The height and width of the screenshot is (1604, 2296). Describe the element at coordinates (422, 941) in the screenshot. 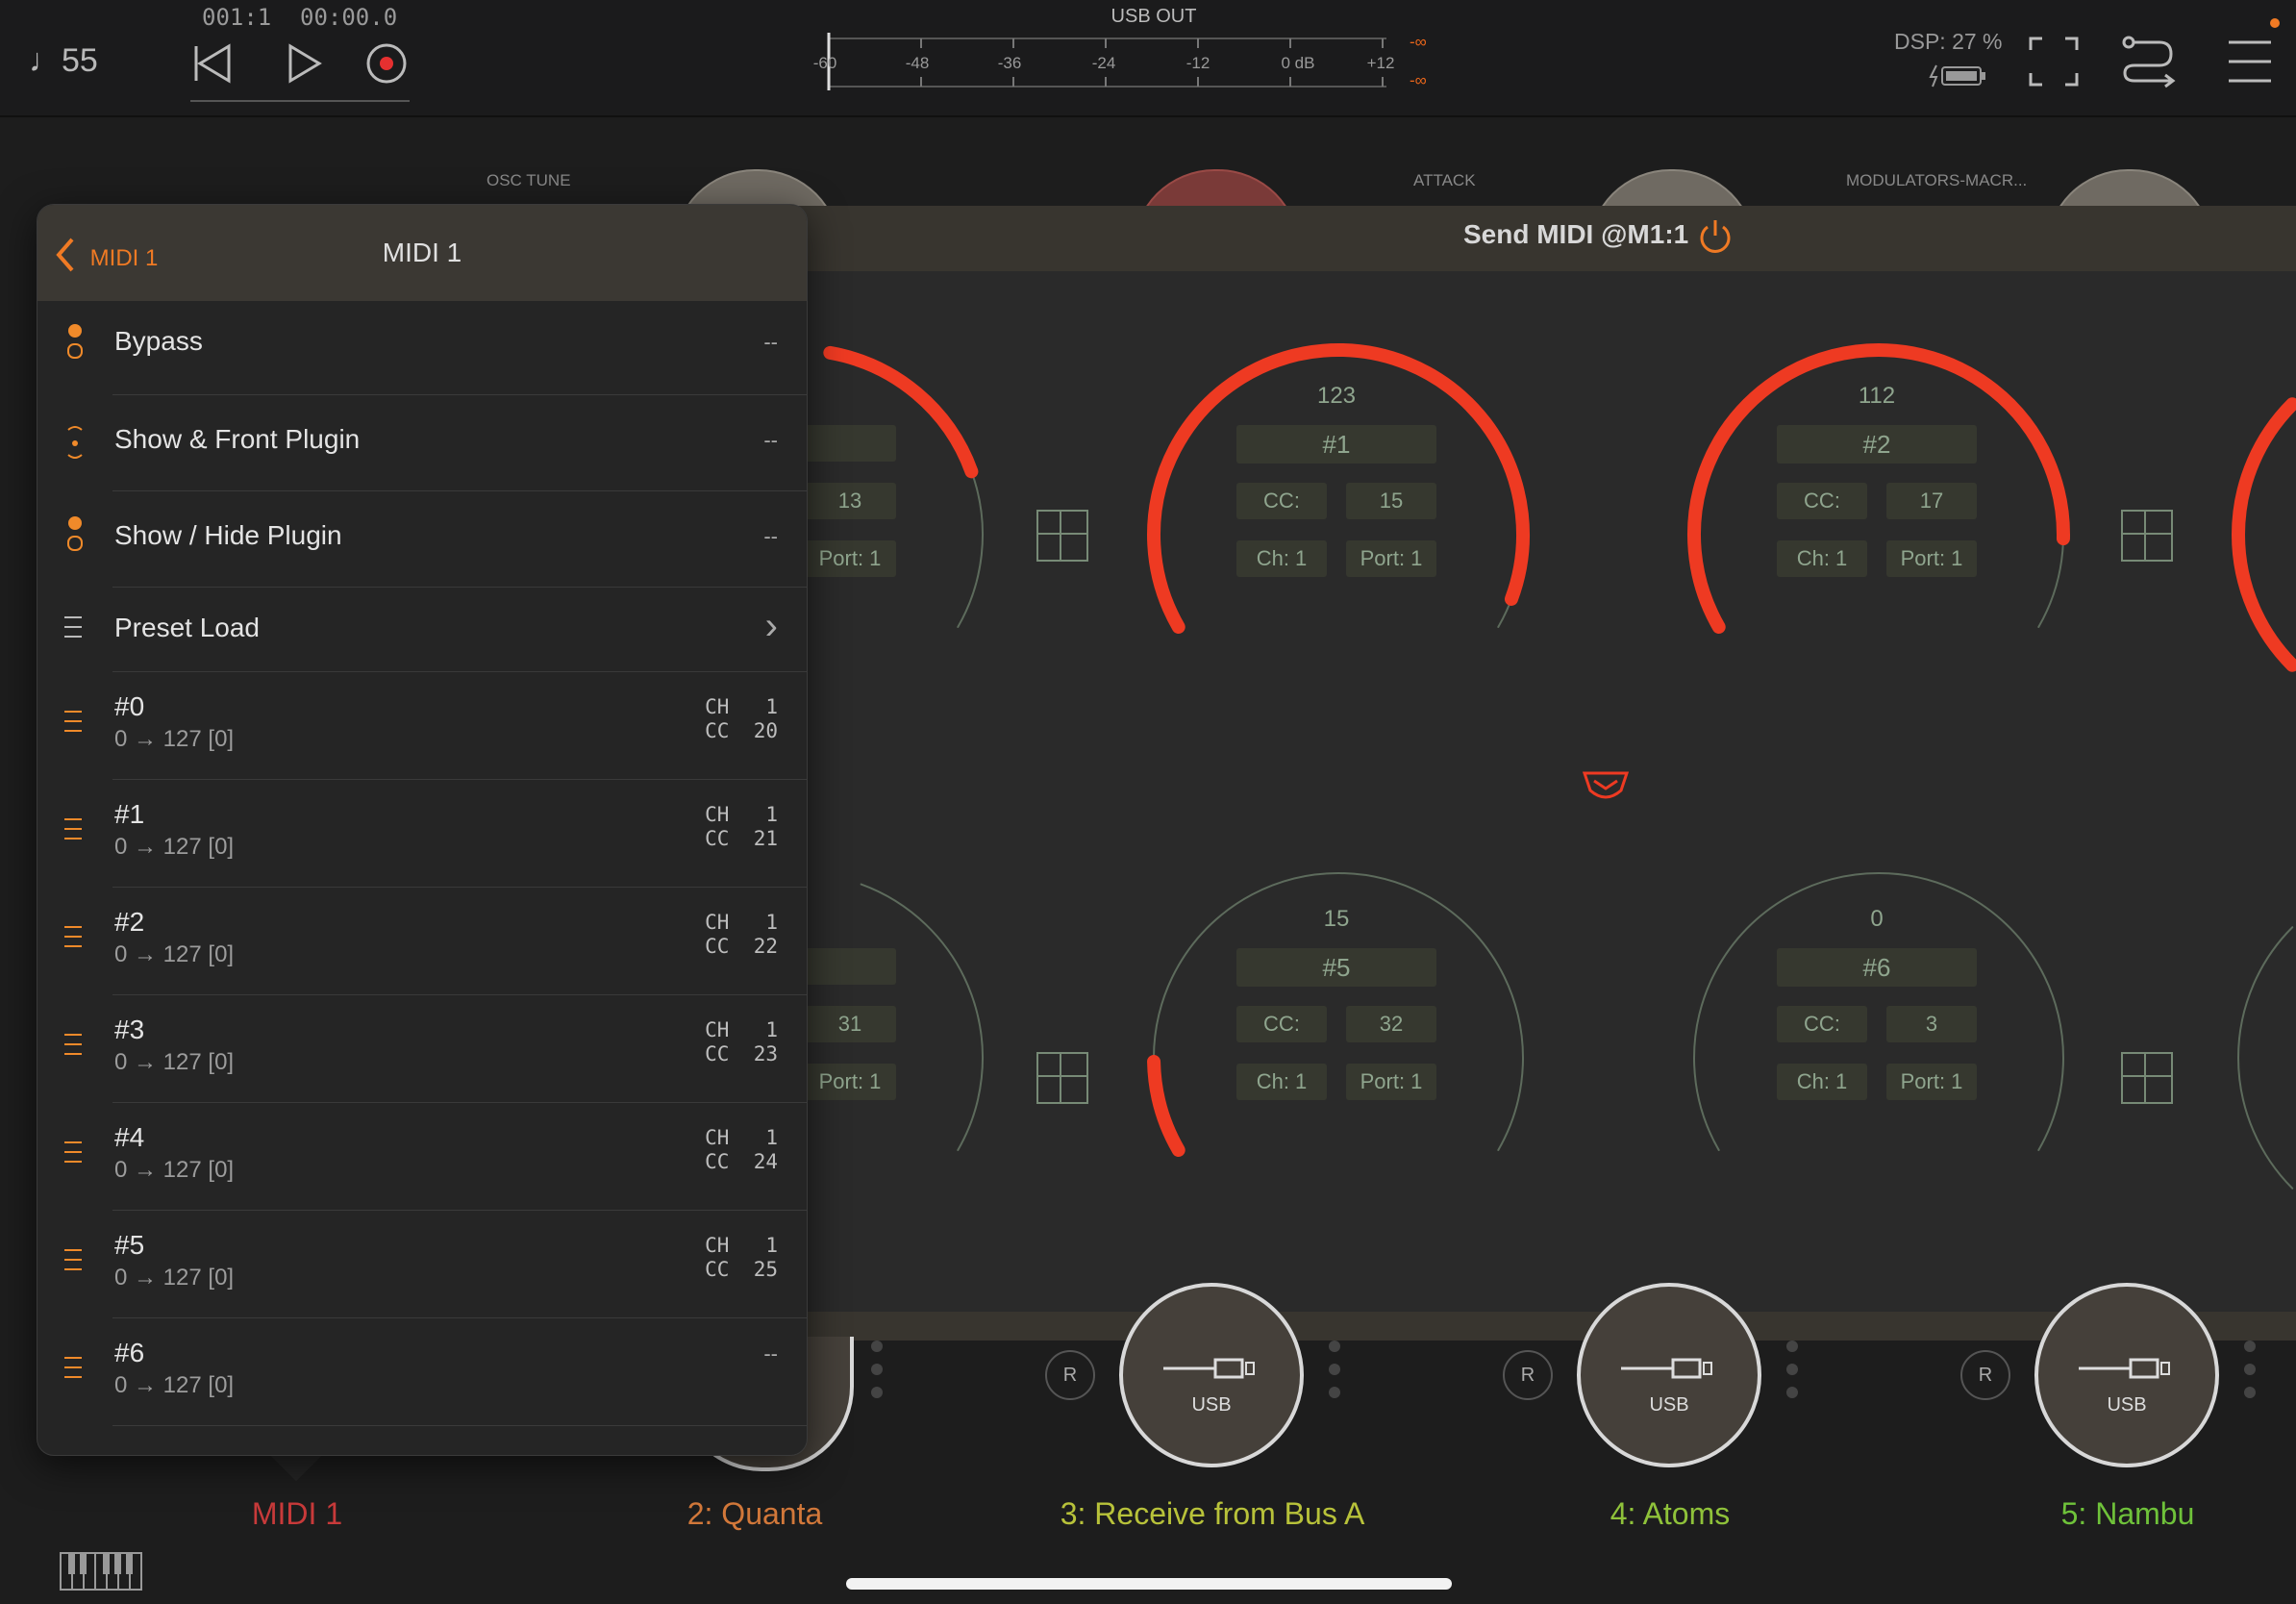

I see `param-row: #2 0 → 127 [0] CH 1 CC 22` at that location.